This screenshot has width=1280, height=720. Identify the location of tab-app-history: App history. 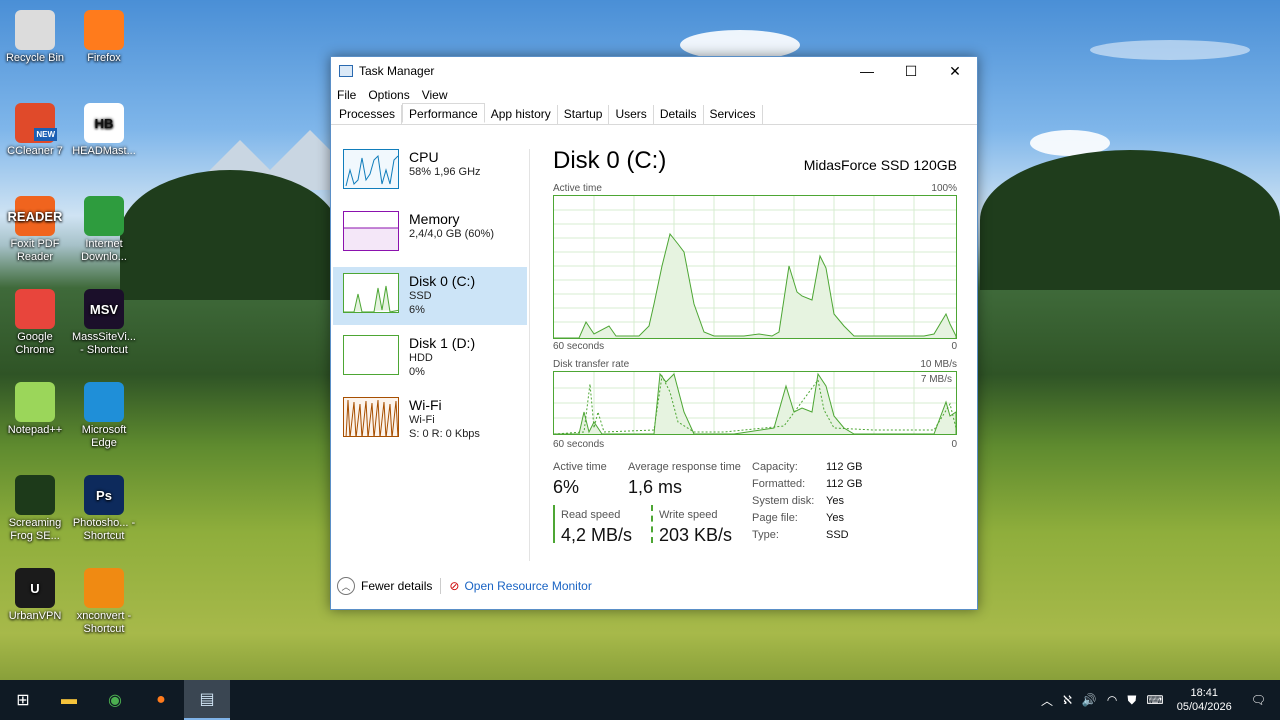
(521, 114).